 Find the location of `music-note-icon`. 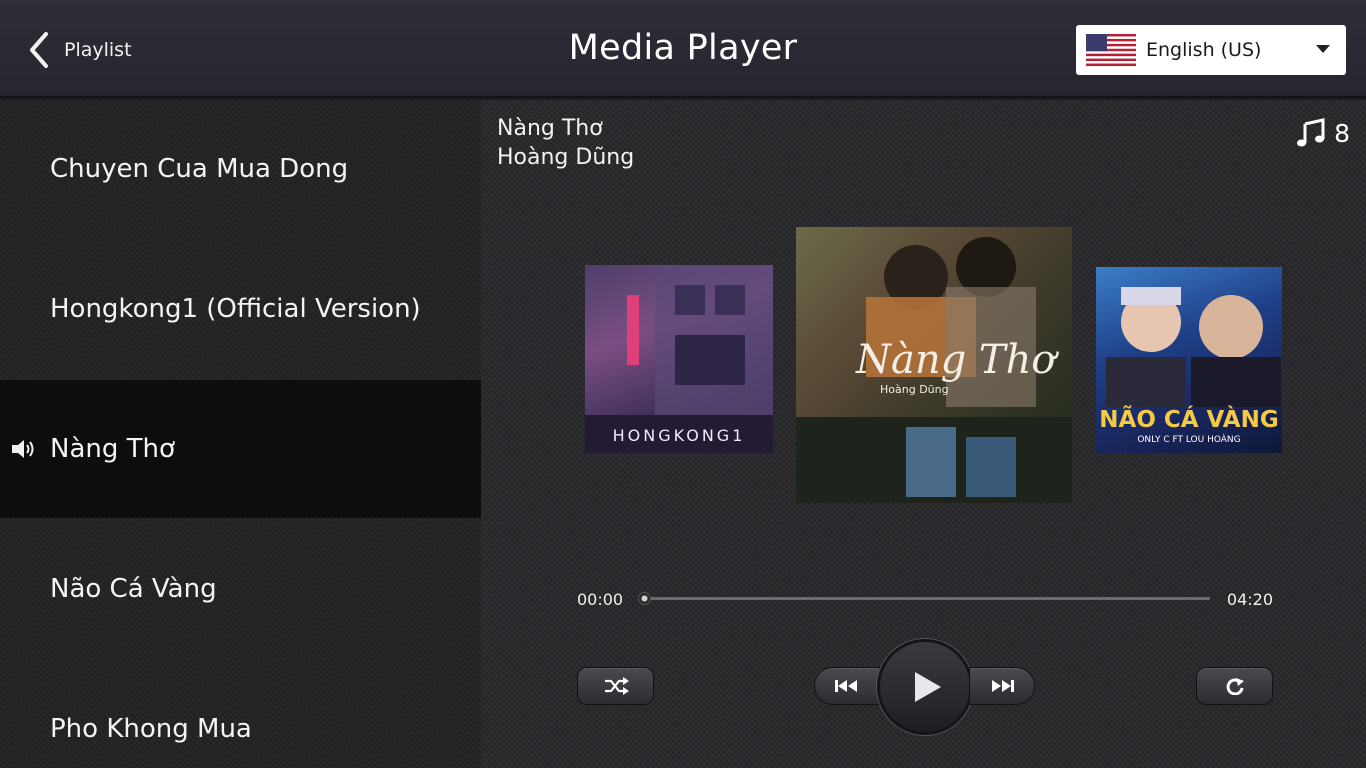

music-note-icon is located at coordinates (1311, 132).